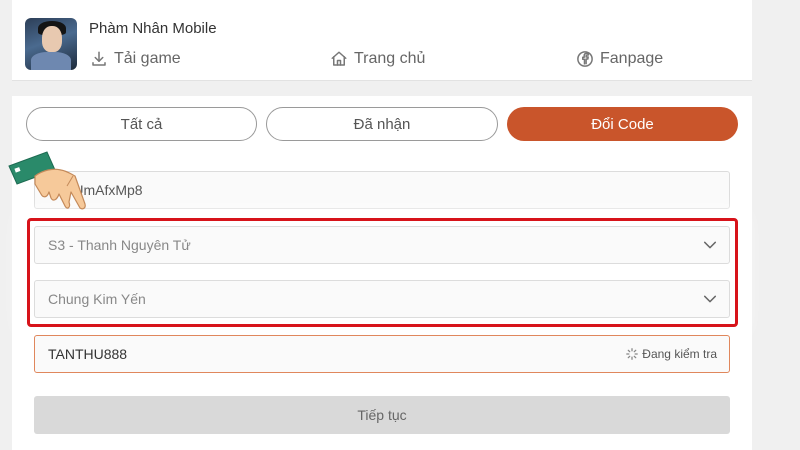  Describe the element at coordinates (390, 58) in the screenshot. I see `nav-home-label: Trang chủ` at that location.